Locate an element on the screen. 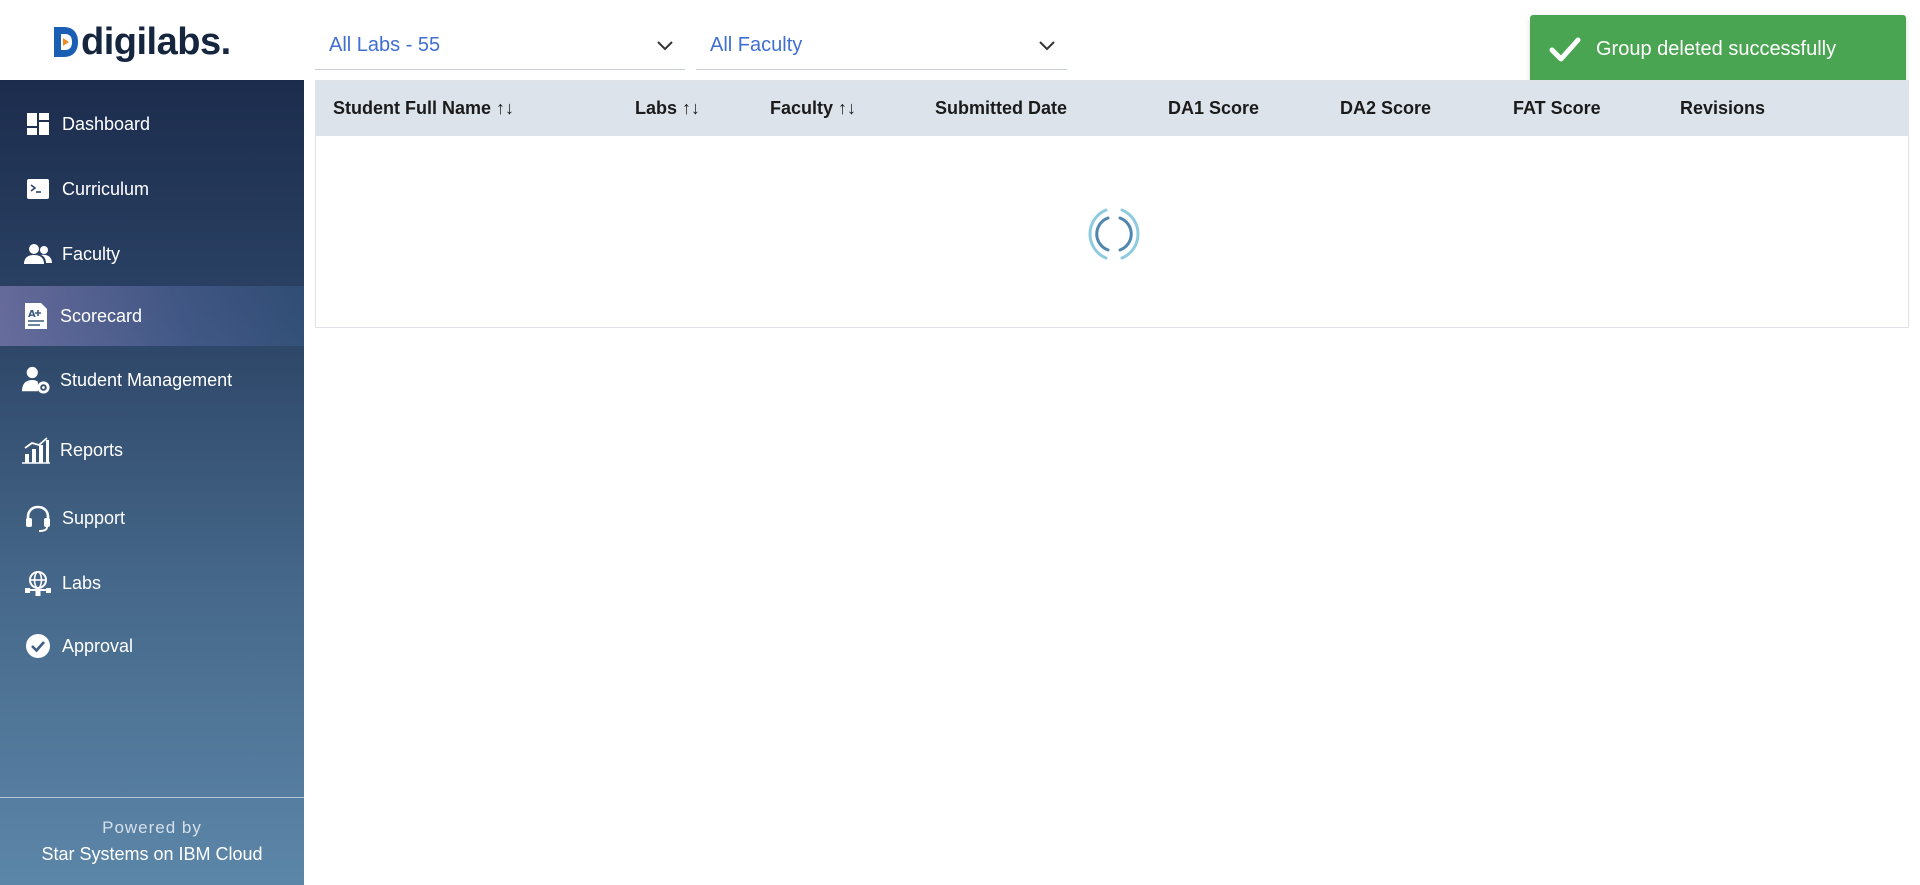  sidebar-item-label: Faculty is located at coordinates (91, 253).